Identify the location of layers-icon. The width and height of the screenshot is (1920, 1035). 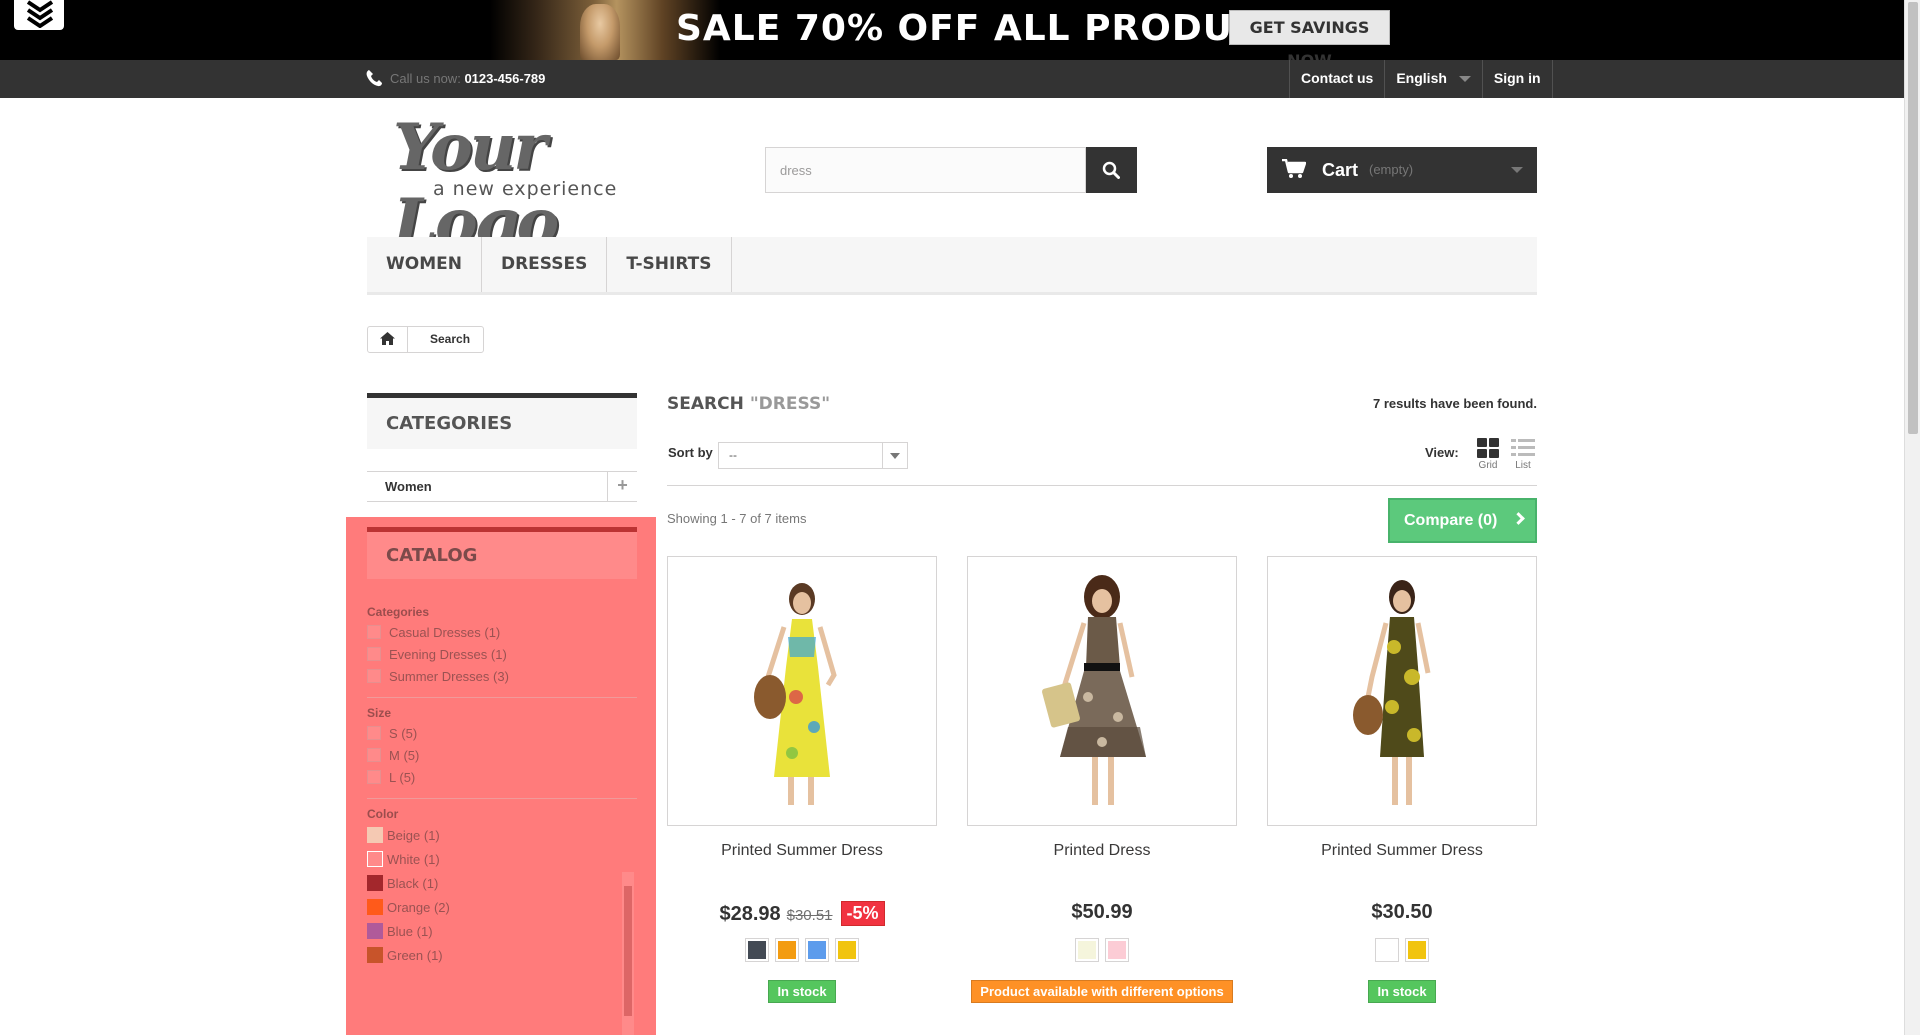
(40, 14).